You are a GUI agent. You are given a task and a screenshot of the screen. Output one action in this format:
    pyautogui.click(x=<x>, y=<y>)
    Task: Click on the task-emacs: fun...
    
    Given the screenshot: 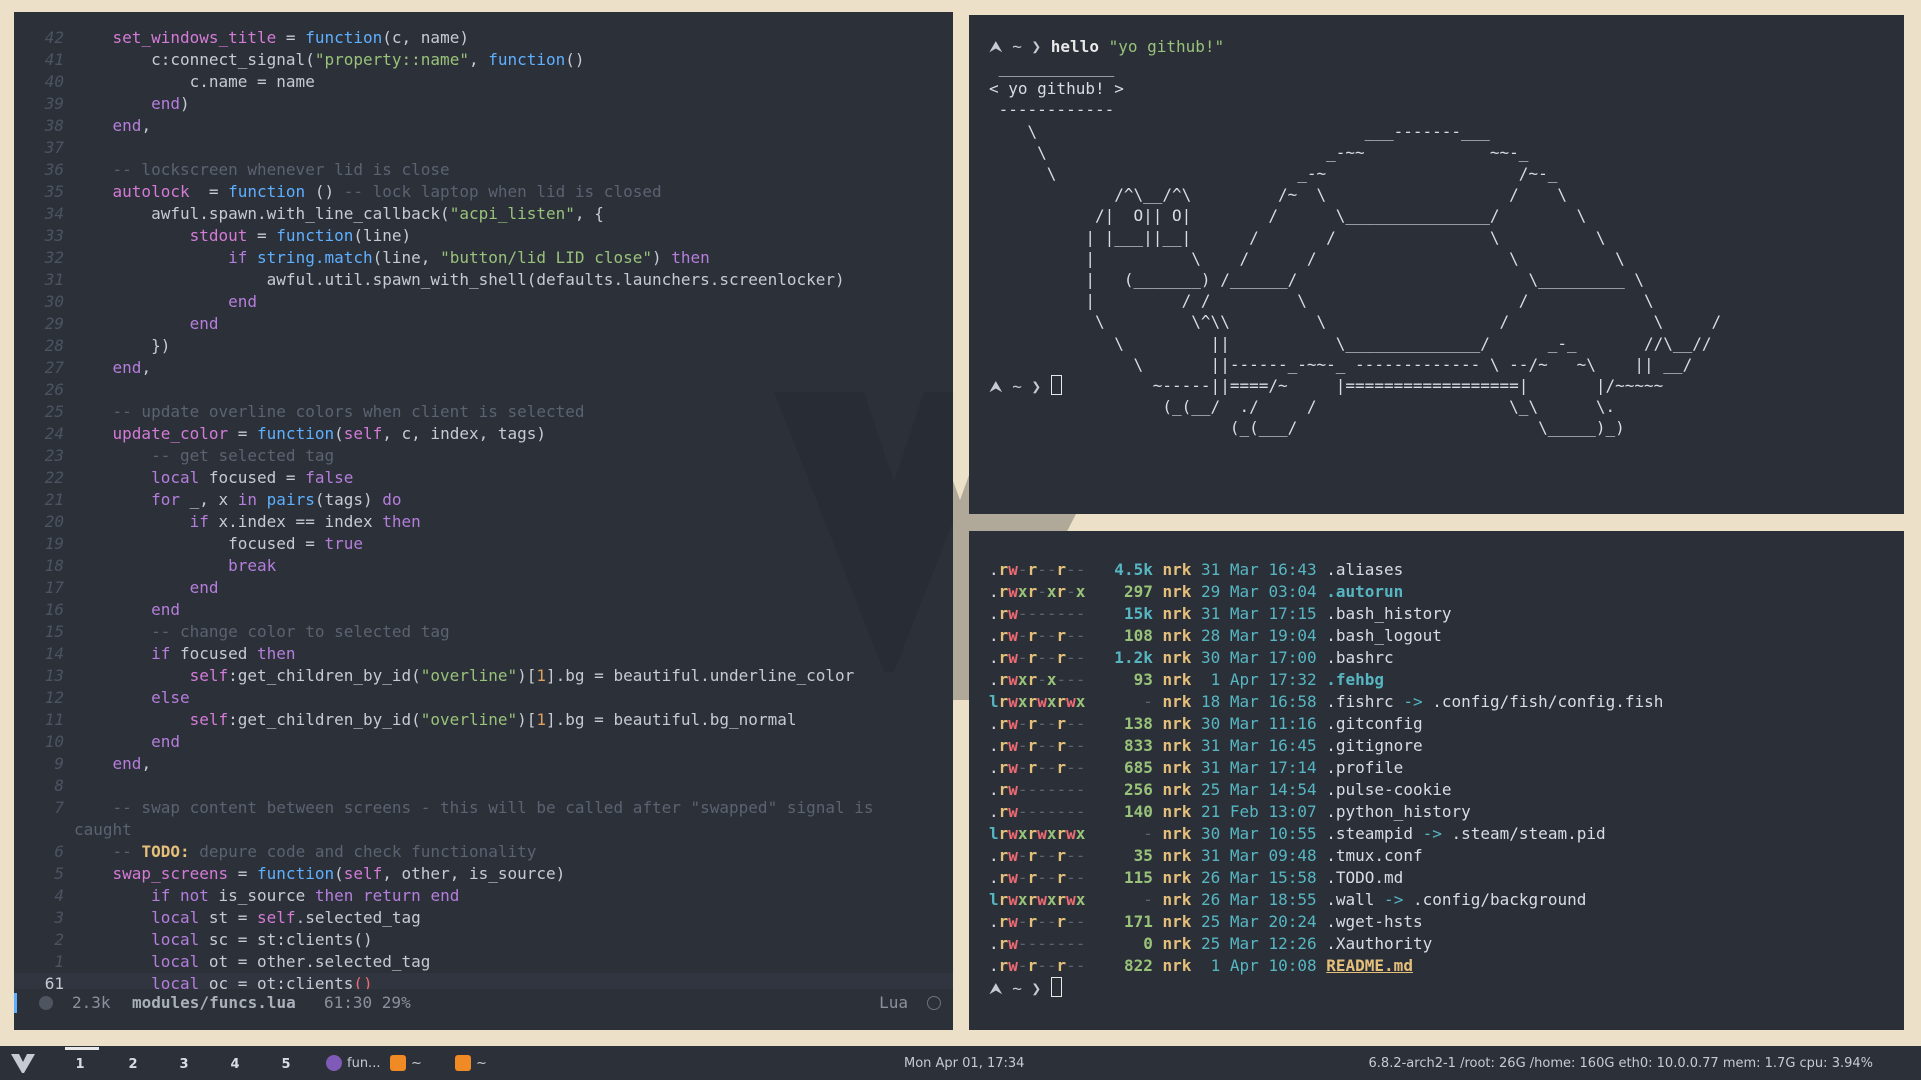 What is the action you would take?
    pyautogui.click(x=353, y=1063)
    